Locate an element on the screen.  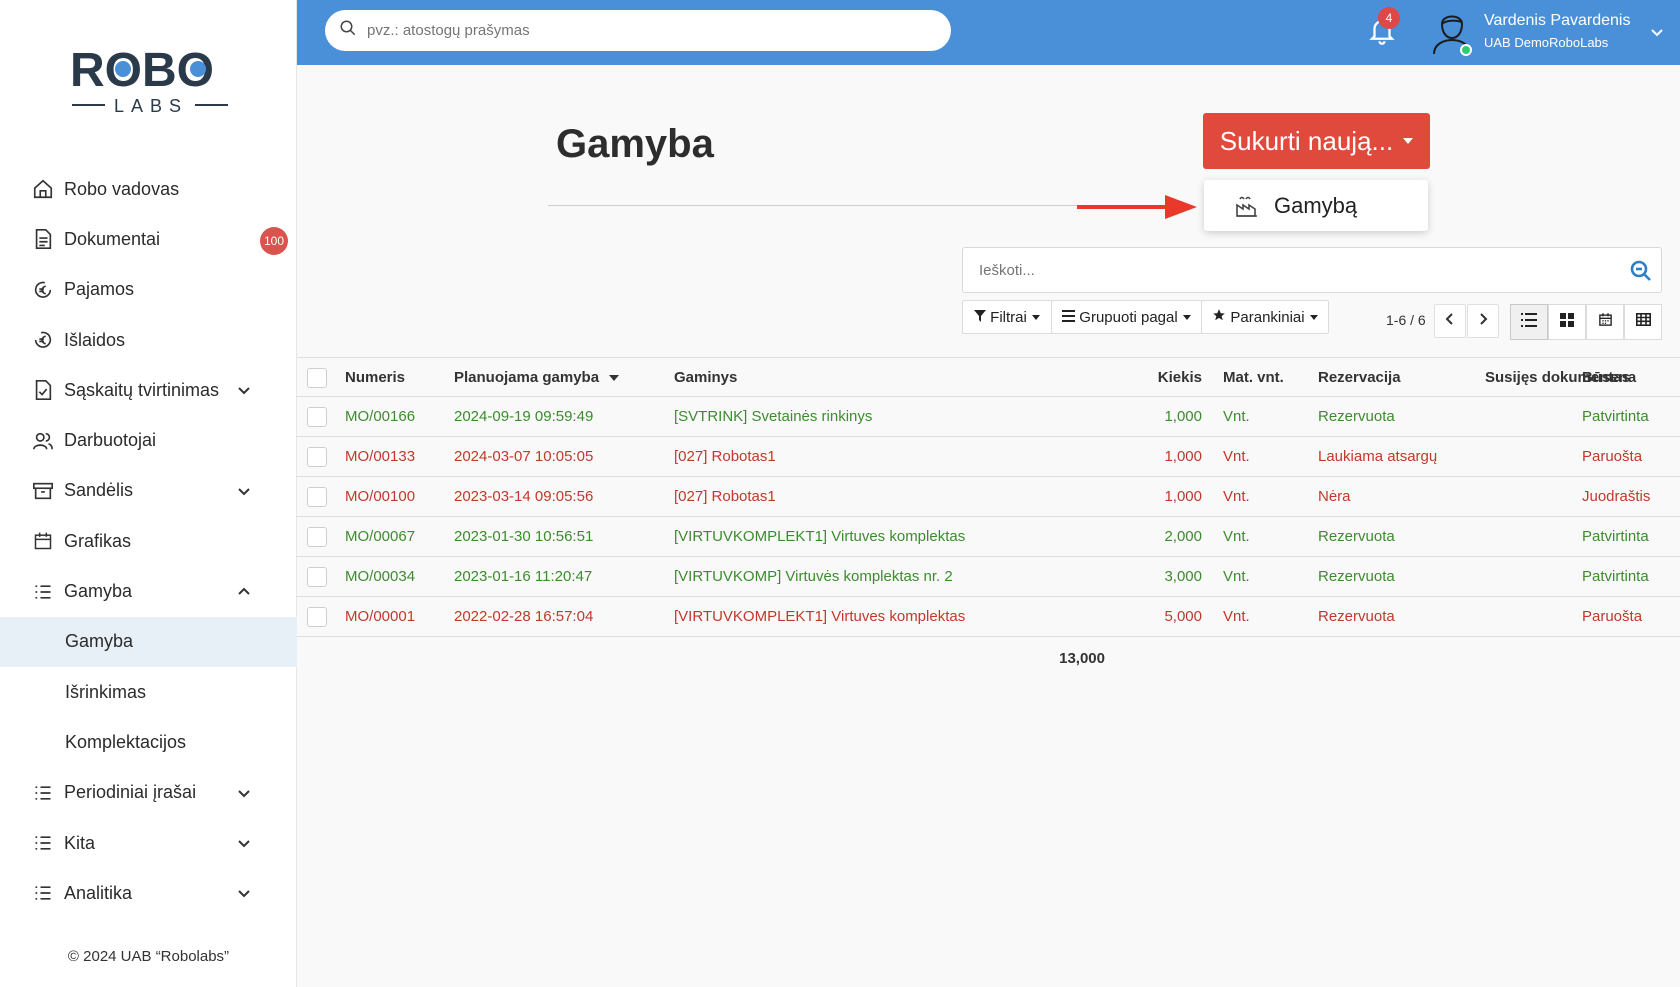
pager-previous-button is located at coordinates (1450, 321).